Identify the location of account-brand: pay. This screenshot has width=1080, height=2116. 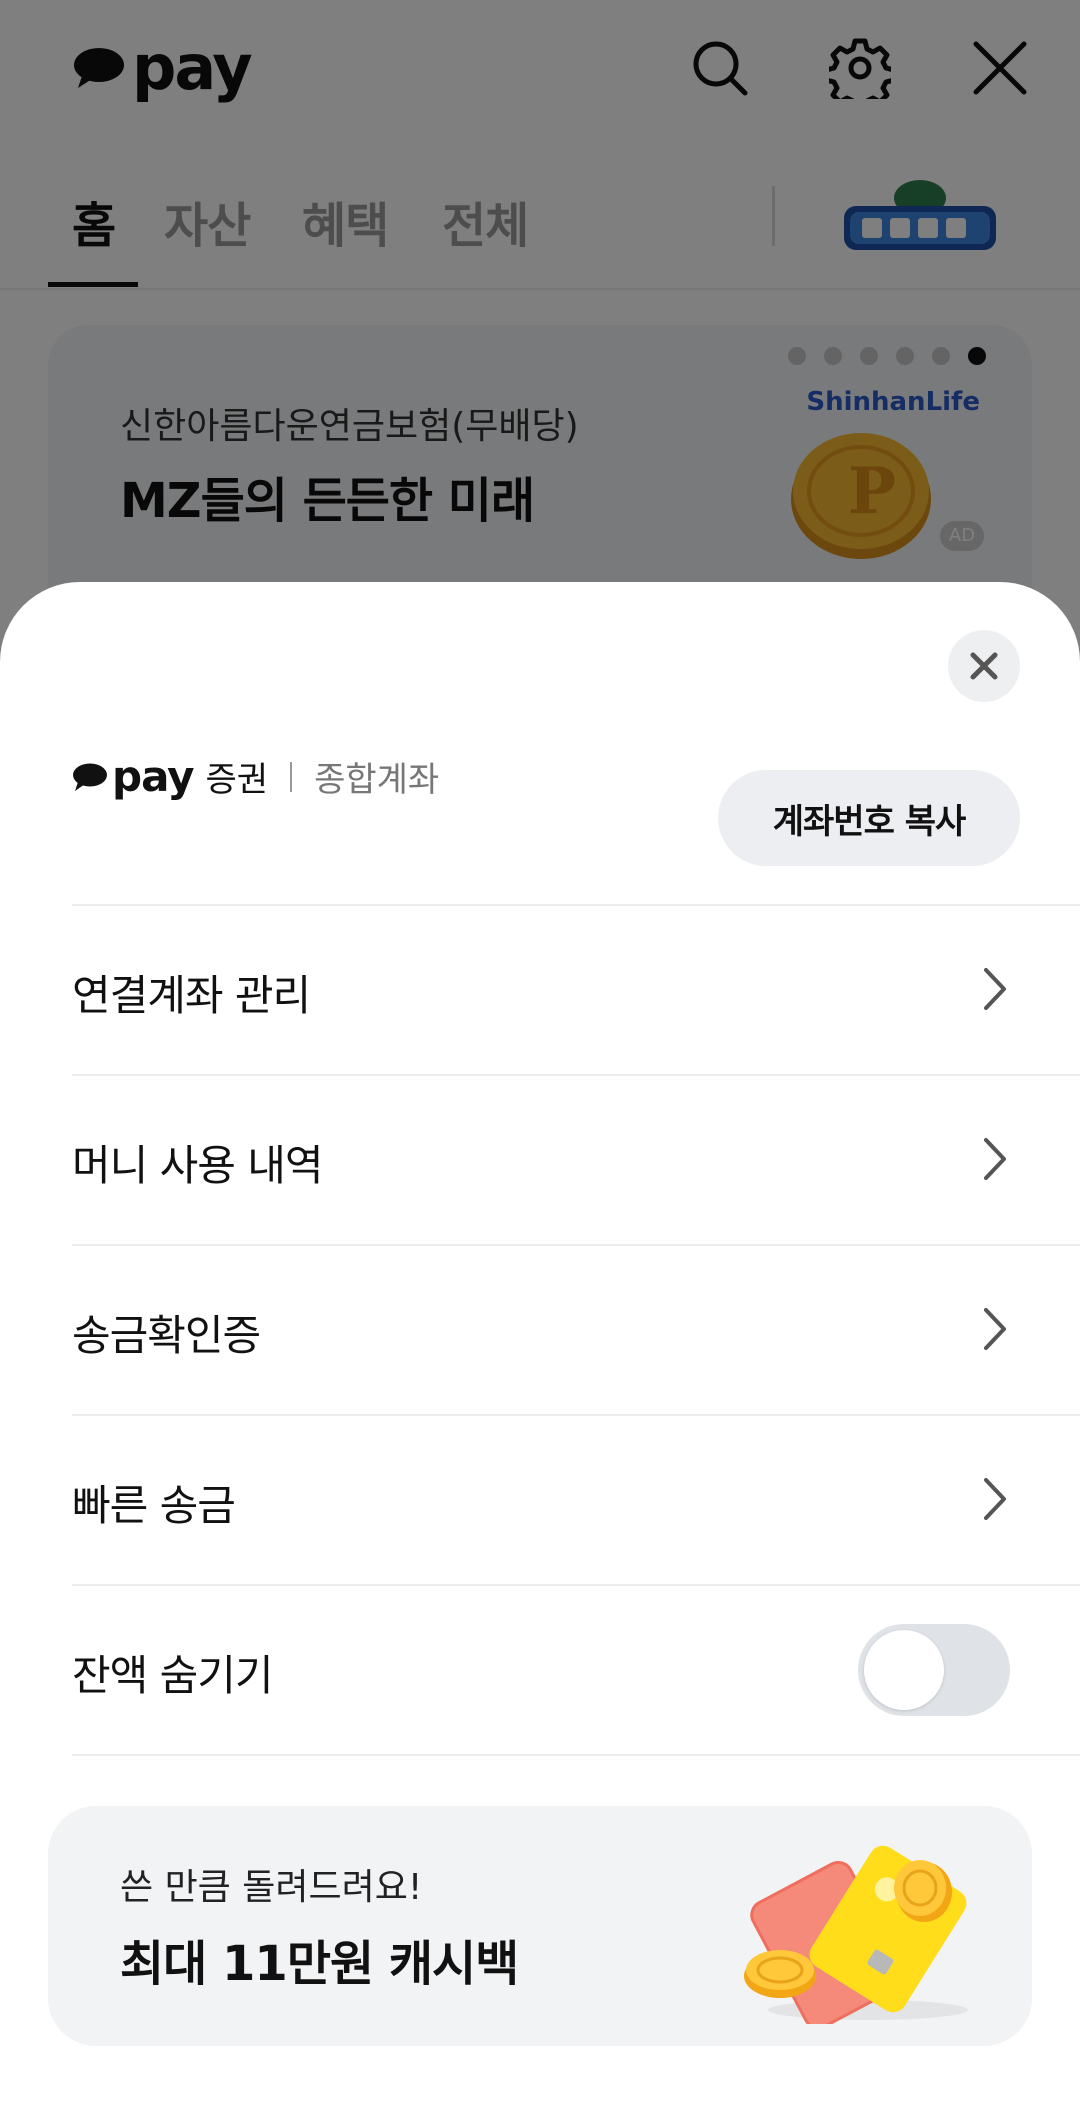
(153, 776).